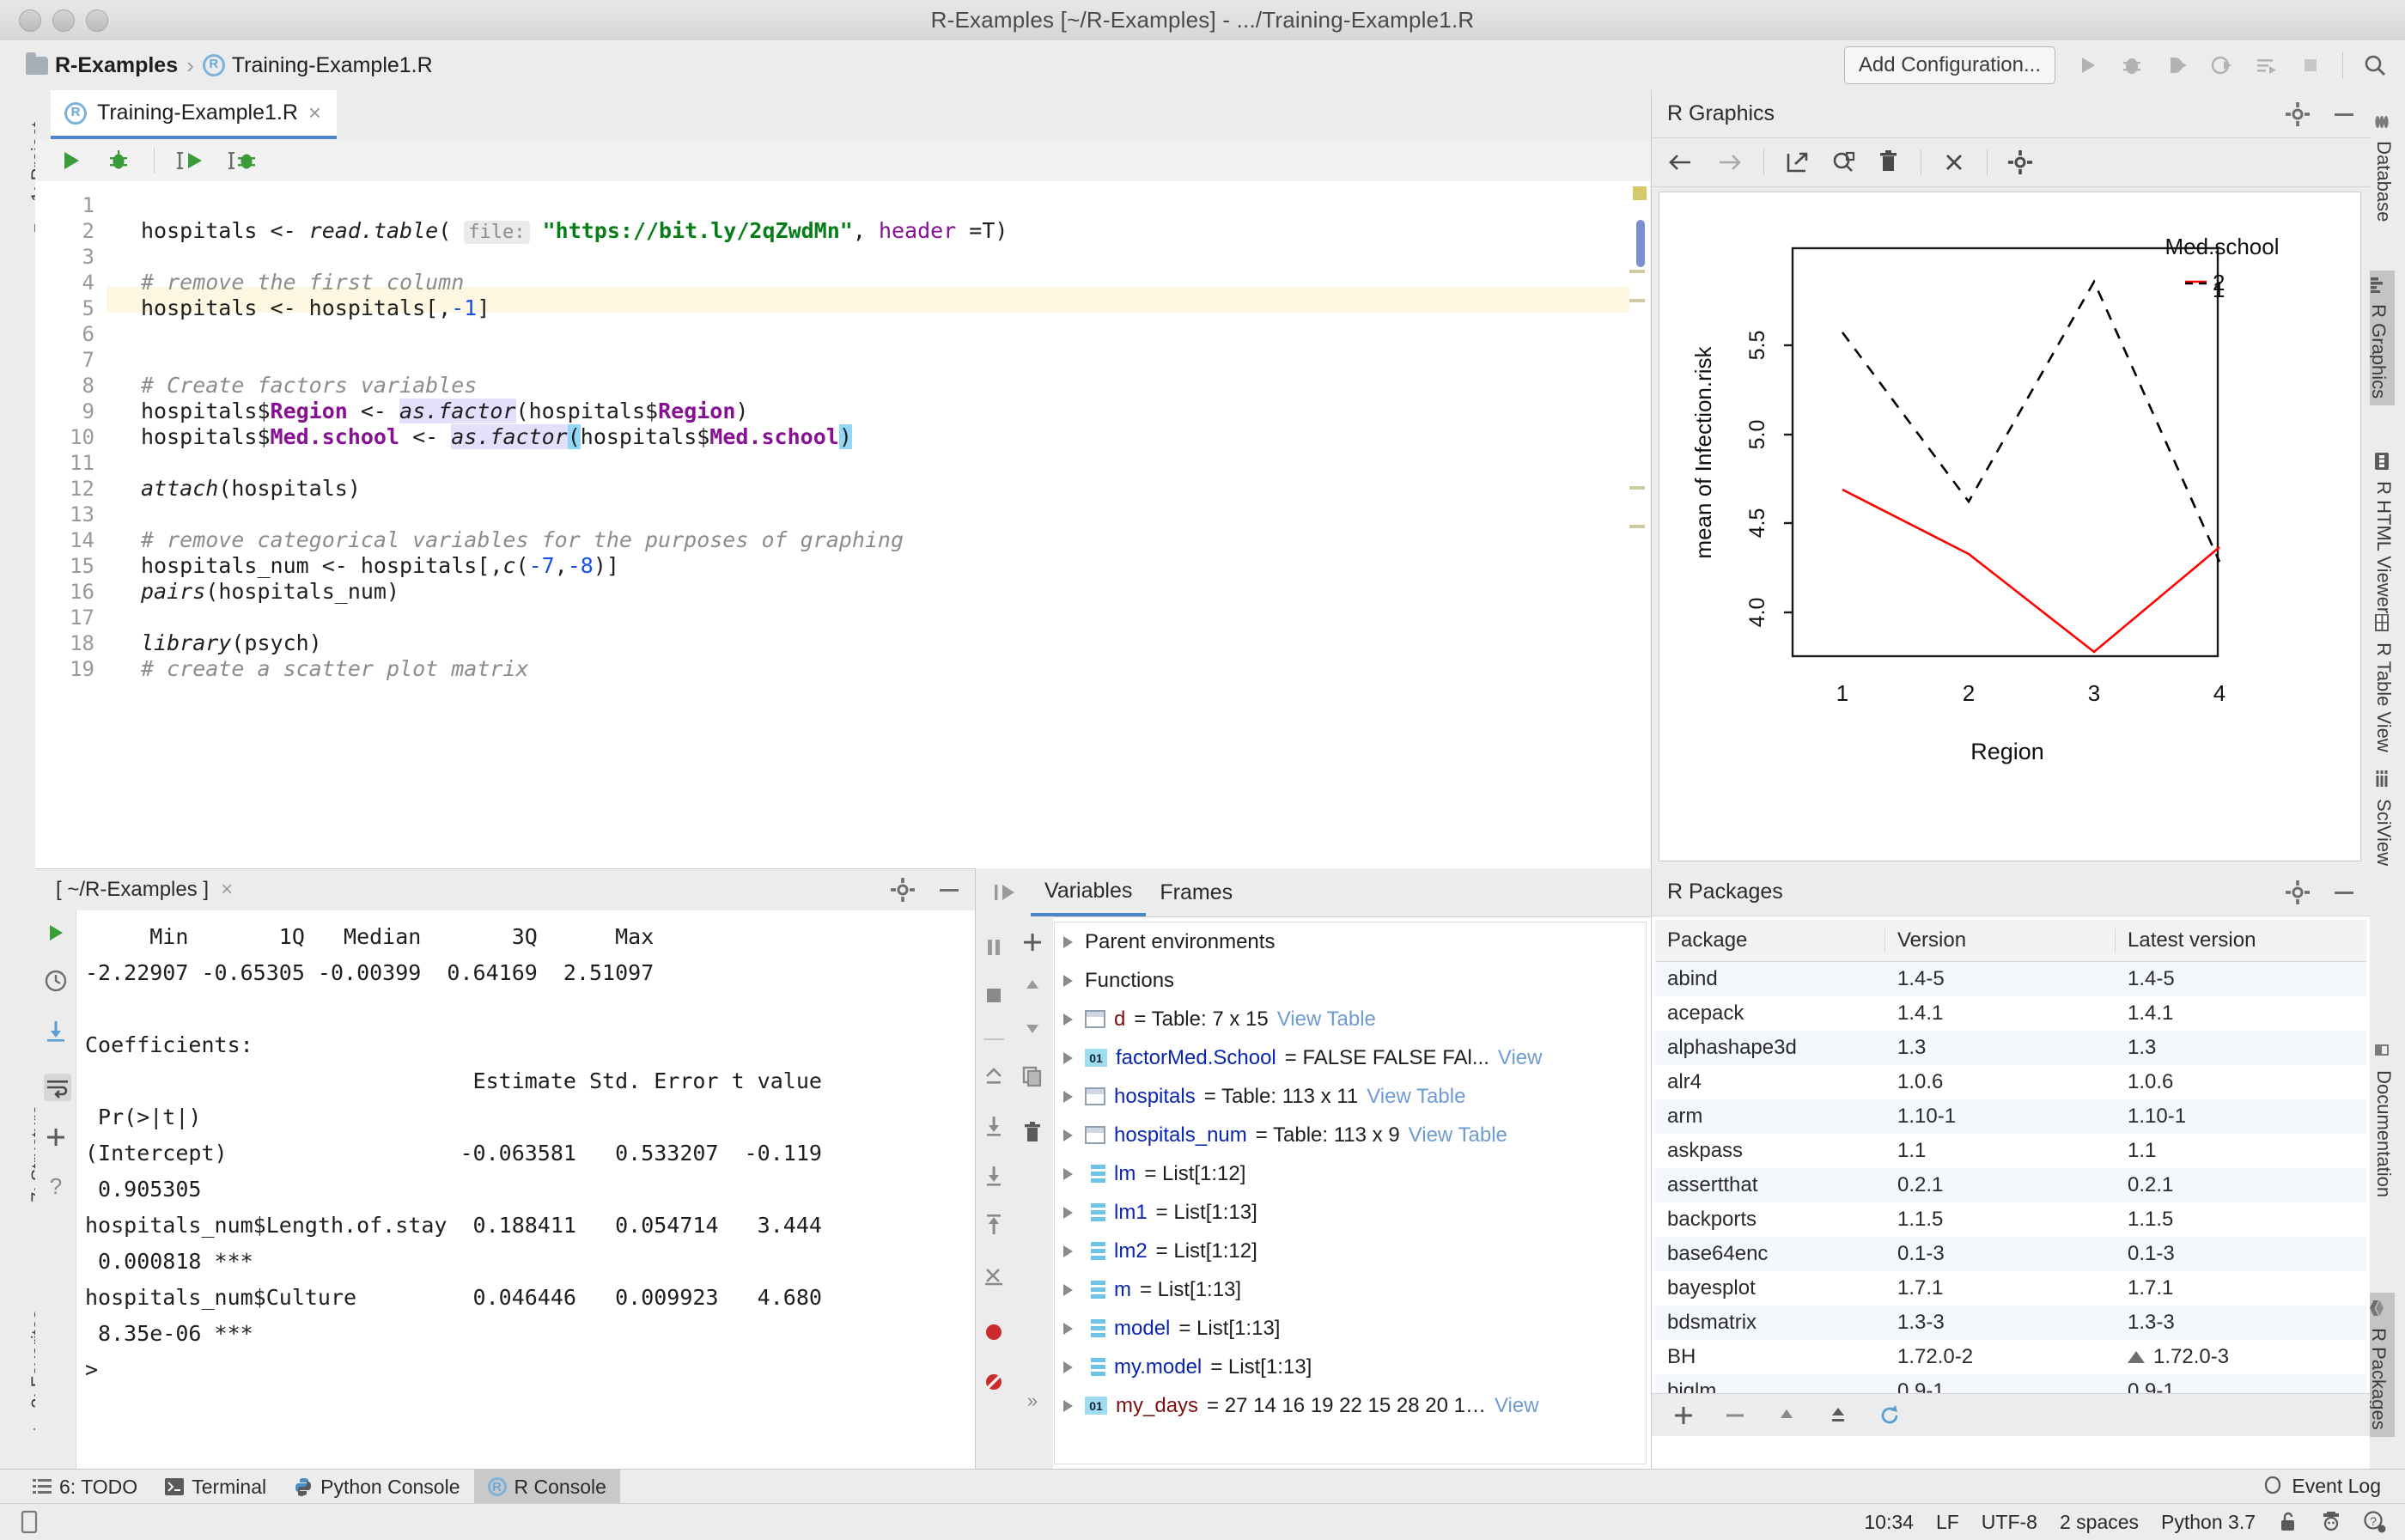 The width and height of the screenshot is (2405, 1540). What do you see at coordinates (1640, 193) in the screenshot?
I see `inspection-status-icon` at bounding box center [1640, 193].